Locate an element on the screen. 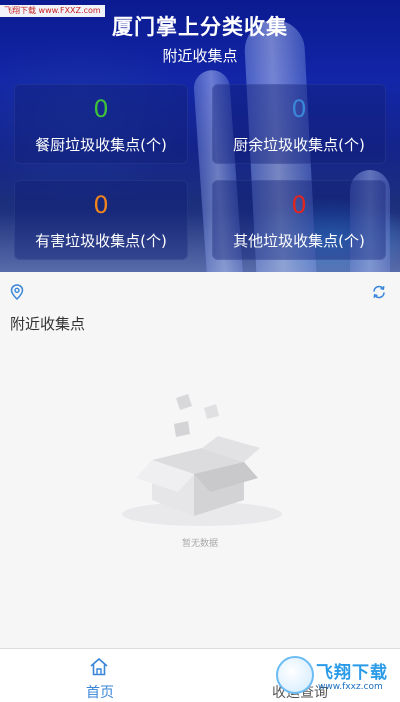  stat-label: 其他垃圾收集点(个) is located at coordinates (299, 241).